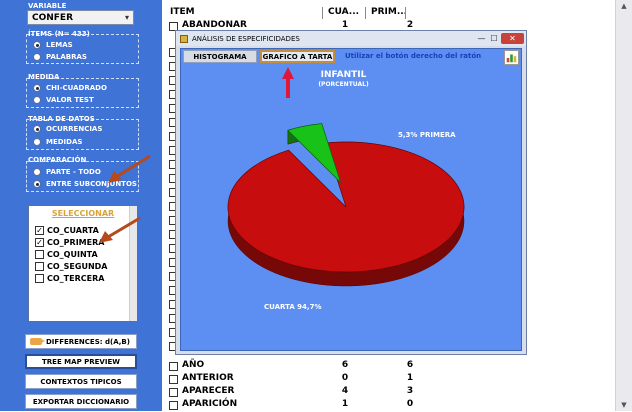 This screenshot has width=632, height=412. What do you see at coordinates (410, 378) in the screenshot?
I see `row-value-primera: 1` at bounding box center [410, 378].